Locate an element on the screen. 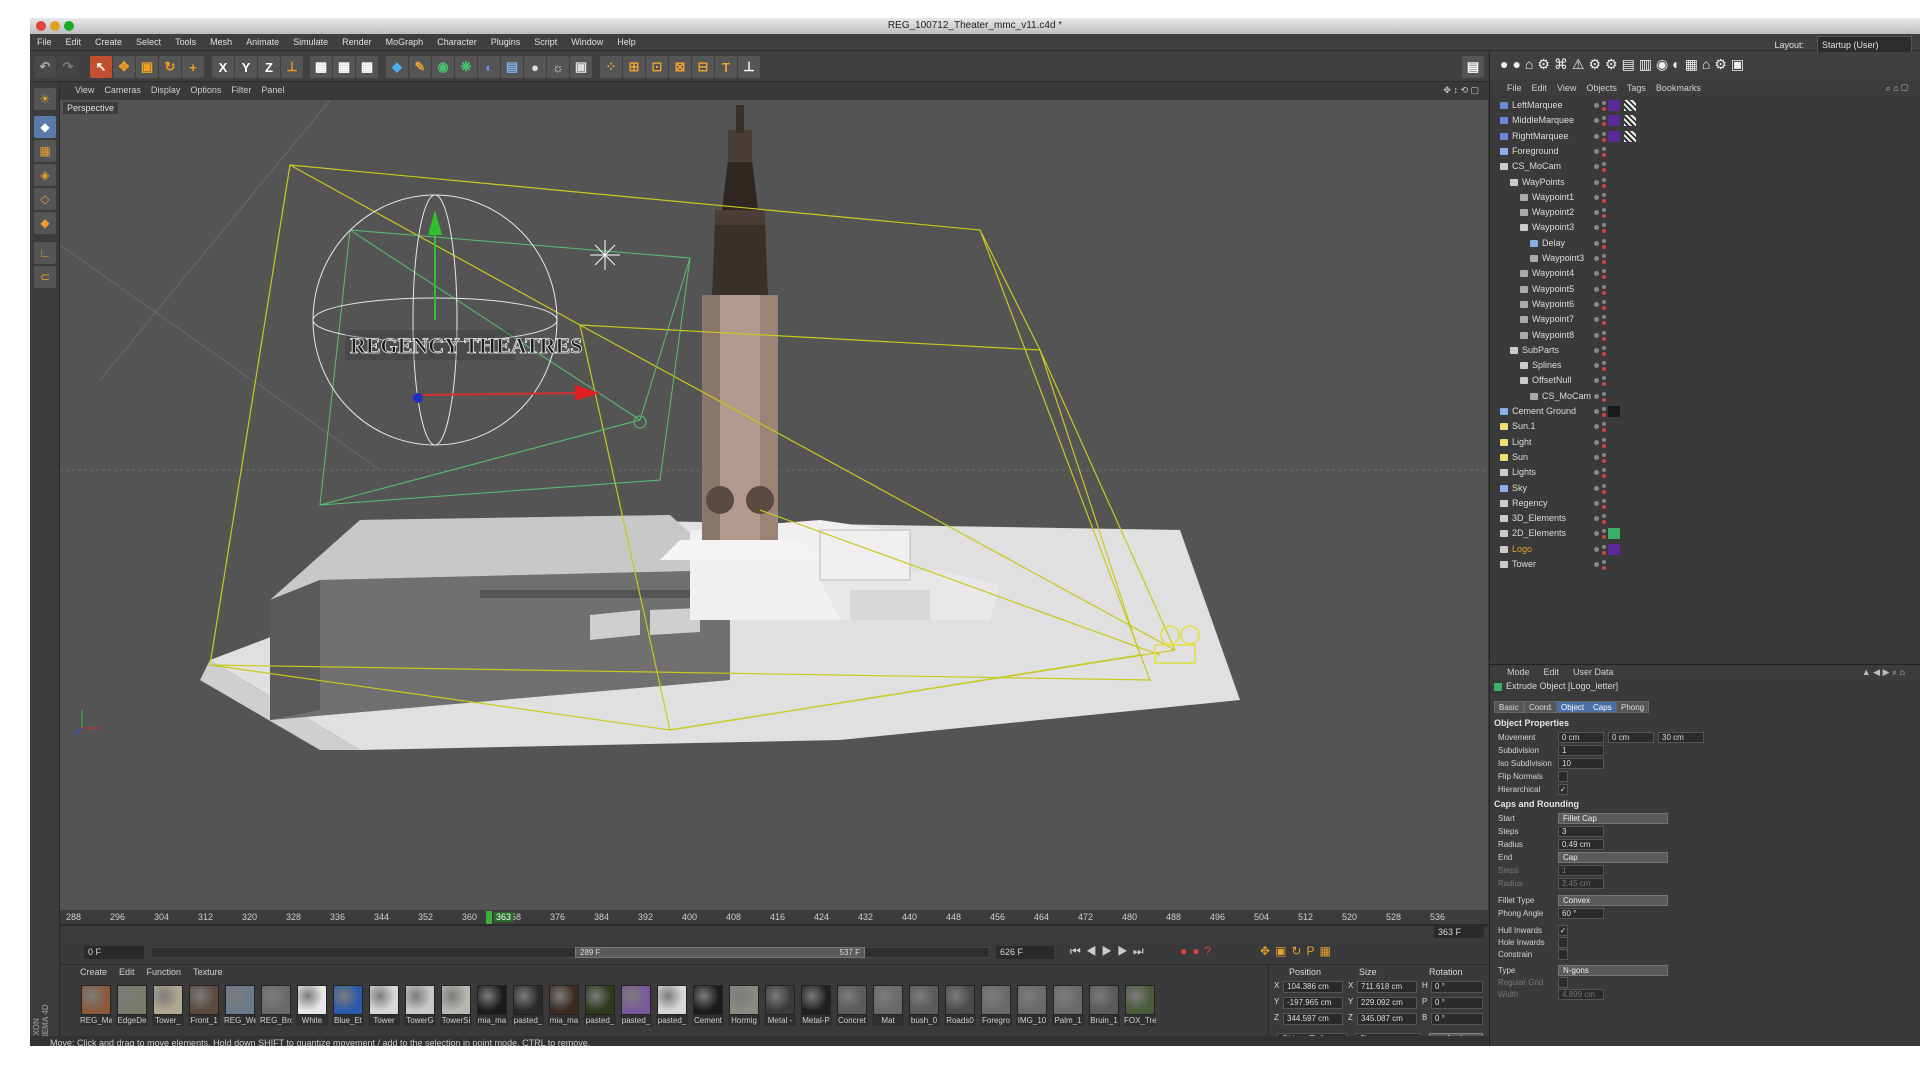 The width and height of the screenshot is (1920, 1080). material-swatch: FOX_Tre is located at coordinates (1140, 1009).